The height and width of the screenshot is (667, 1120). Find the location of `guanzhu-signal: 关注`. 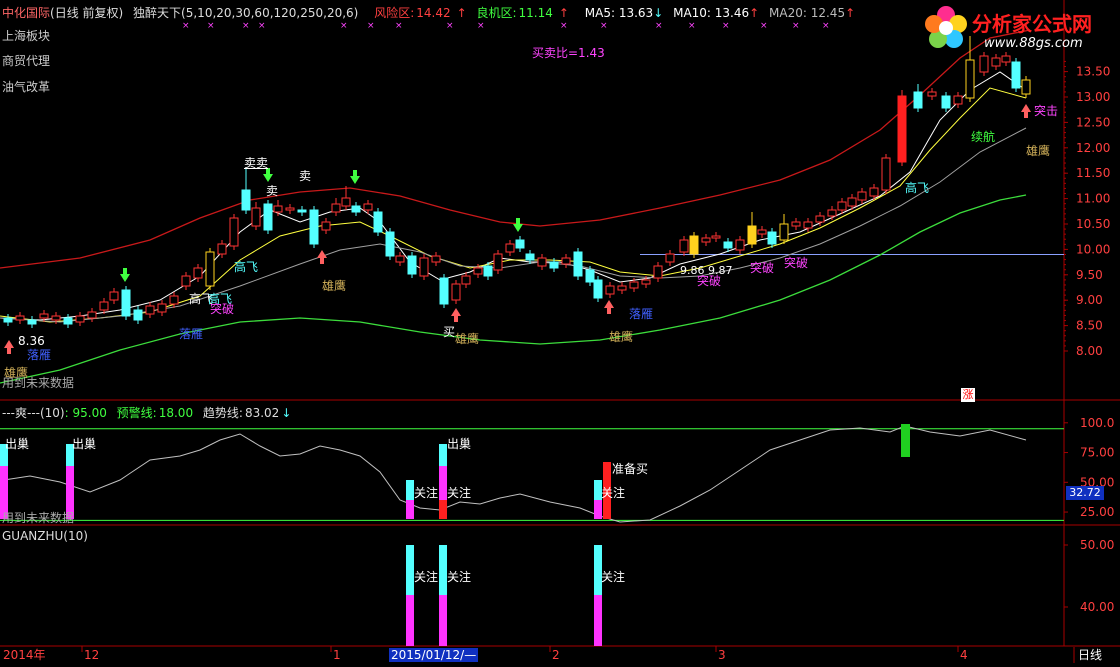

guanzhu-signal: 关注 is located at coordinates (613, 493).